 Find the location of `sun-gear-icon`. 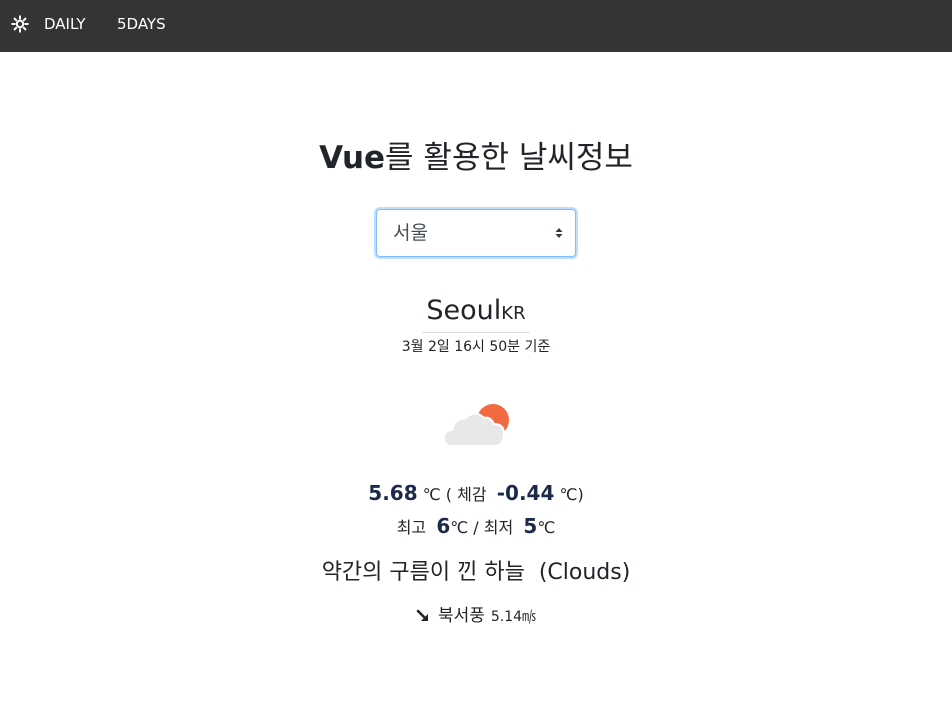

sun-gear-icon is located at coordinates (20, 24).